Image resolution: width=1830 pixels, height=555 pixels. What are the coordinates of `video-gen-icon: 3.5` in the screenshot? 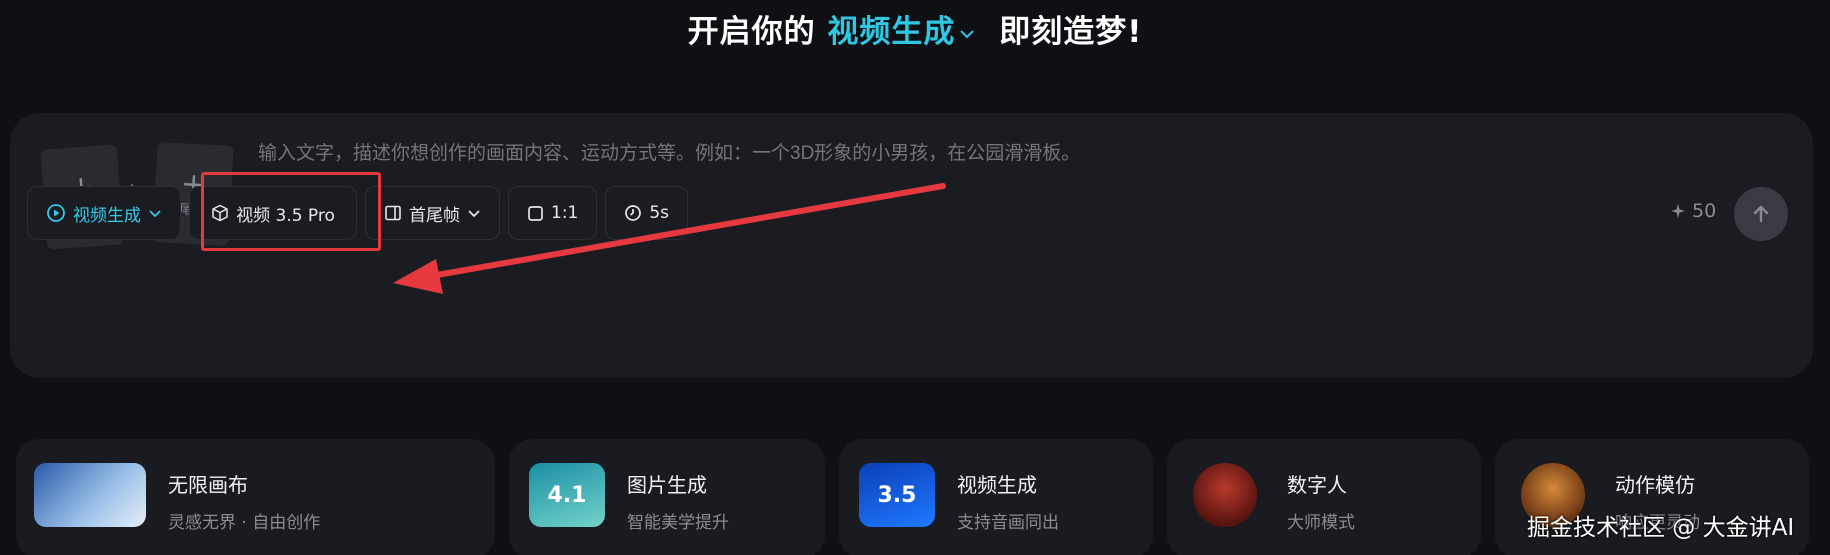 It's located at (897, 495).